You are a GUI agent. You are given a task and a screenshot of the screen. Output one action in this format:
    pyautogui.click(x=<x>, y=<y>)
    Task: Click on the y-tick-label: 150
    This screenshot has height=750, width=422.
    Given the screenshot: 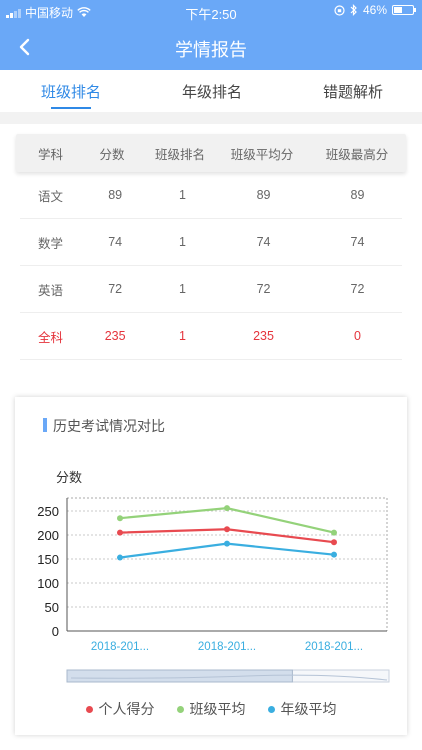 What is the action you would take?
    pyautogui.click(x=48, y=559)
    